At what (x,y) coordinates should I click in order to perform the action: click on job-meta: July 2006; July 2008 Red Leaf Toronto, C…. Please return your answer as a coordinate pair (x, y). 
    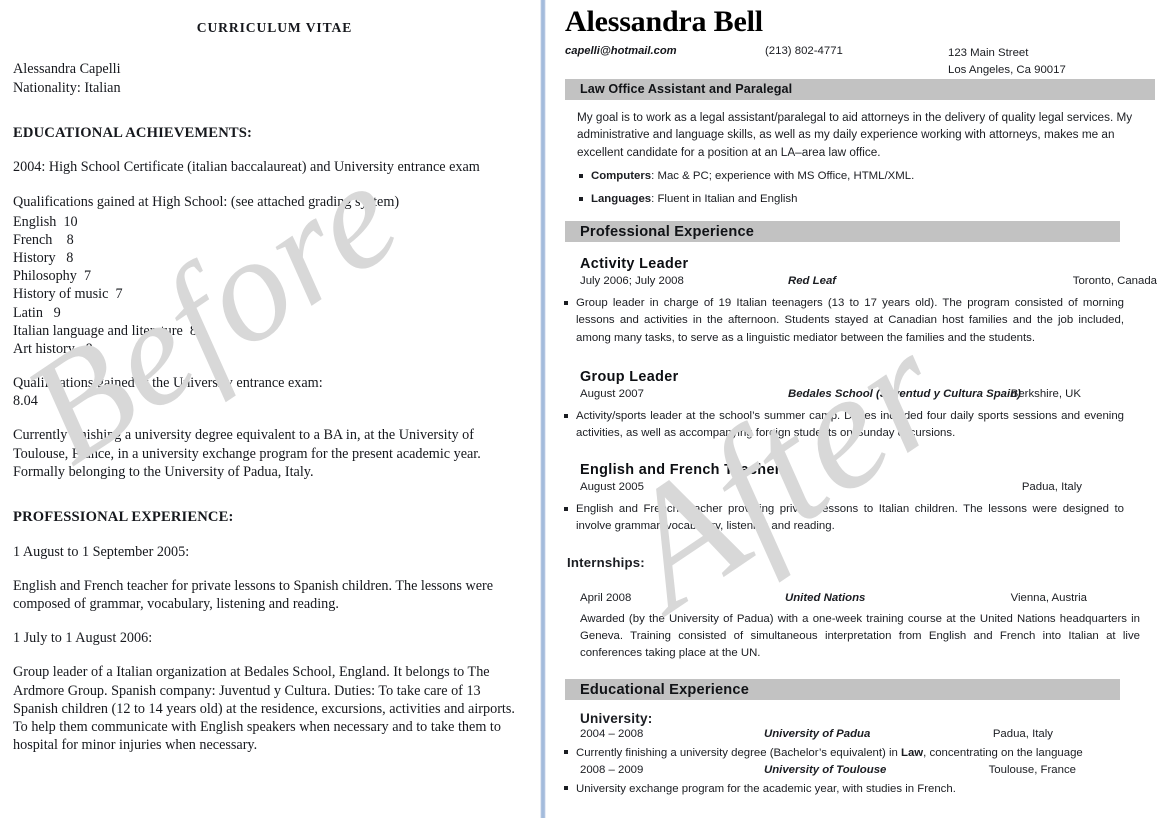
    Looking at the image, I should click on (870, 283).